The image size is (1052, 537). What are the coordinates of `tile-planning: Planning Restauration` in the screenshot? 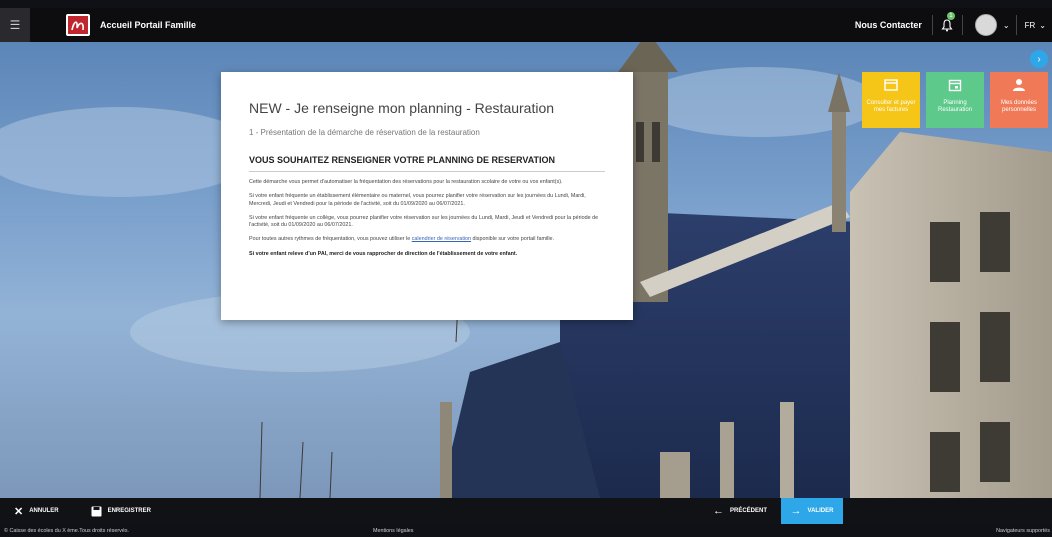 It's located at (955, 100).